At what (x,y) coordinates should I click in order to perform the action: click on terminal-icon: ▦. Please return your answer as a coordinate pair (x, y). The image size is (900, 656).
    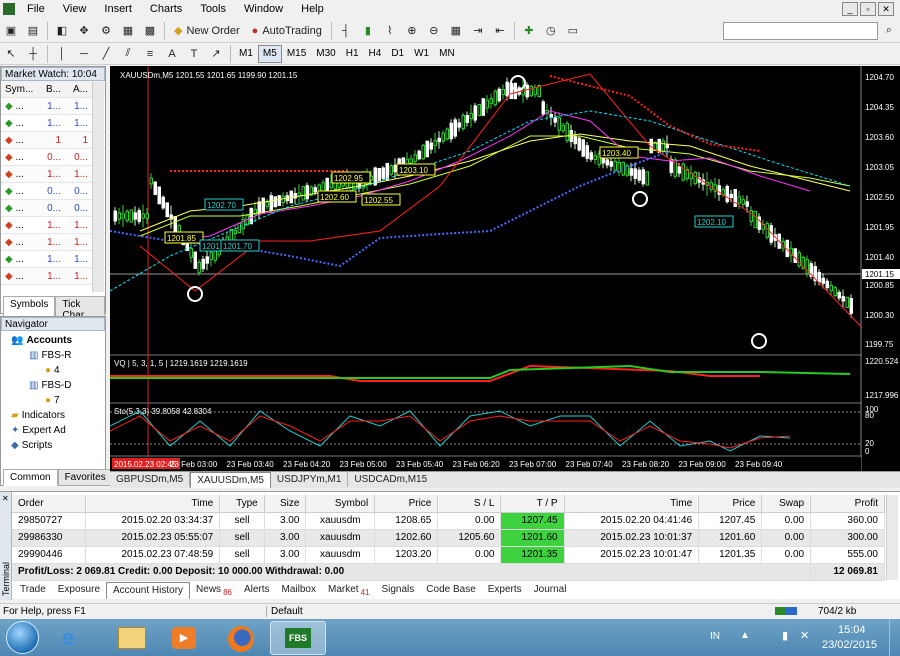
    Looking at the image, I should click on (128, 31).